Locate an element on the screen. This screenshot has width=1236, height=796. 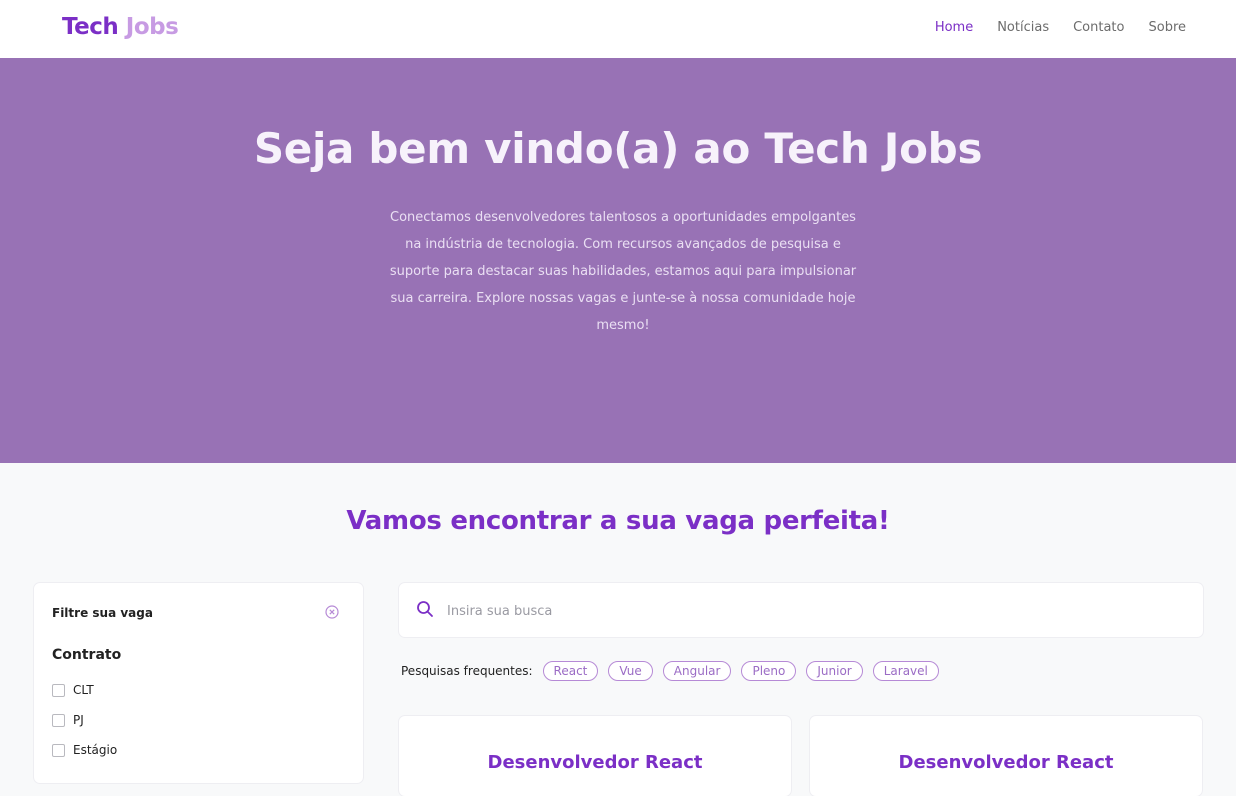
chip-pleno: Pleno is located at coordinates (769, 671).